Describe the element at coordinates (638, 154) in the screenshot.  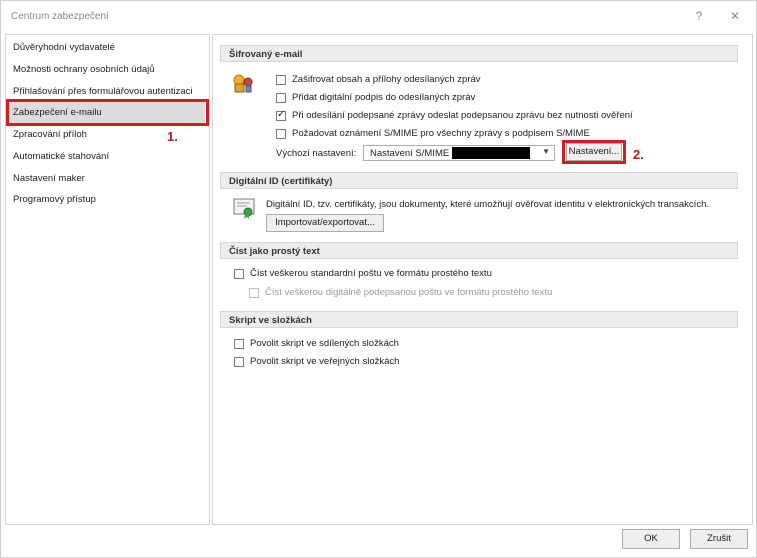
I see `step2-label: 2.` at that location.